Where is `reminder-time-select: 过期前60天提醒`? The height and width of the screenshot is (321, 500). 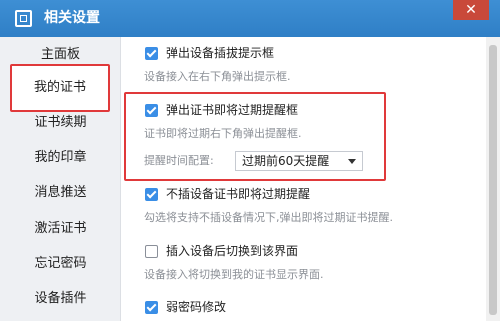 reminder-time-select: 过期前60天提醒 is located at coordinates (299, 161).